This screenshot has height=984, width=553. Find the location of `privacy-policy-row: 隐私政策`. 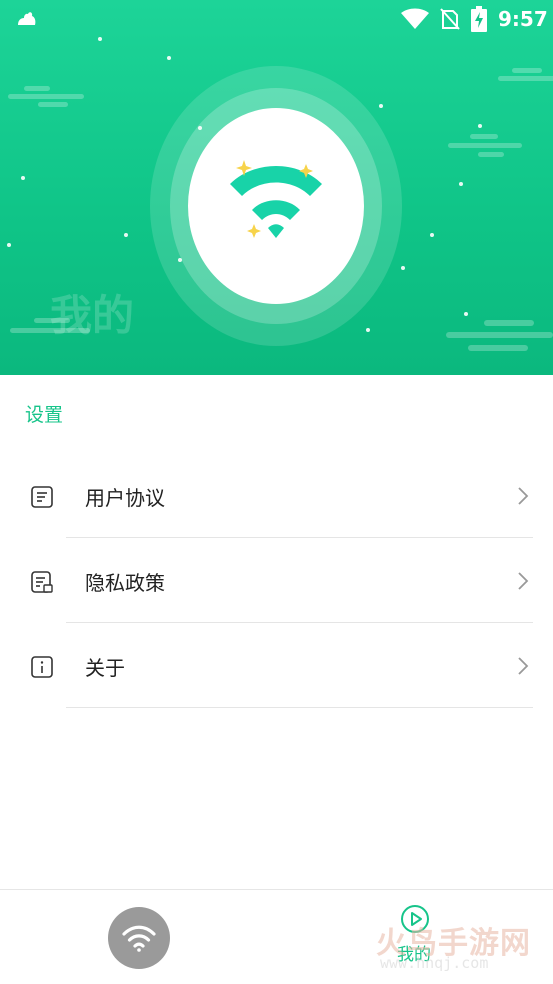

privacy-policy-row: 隐私政策 is located at coordinates (276, 581).